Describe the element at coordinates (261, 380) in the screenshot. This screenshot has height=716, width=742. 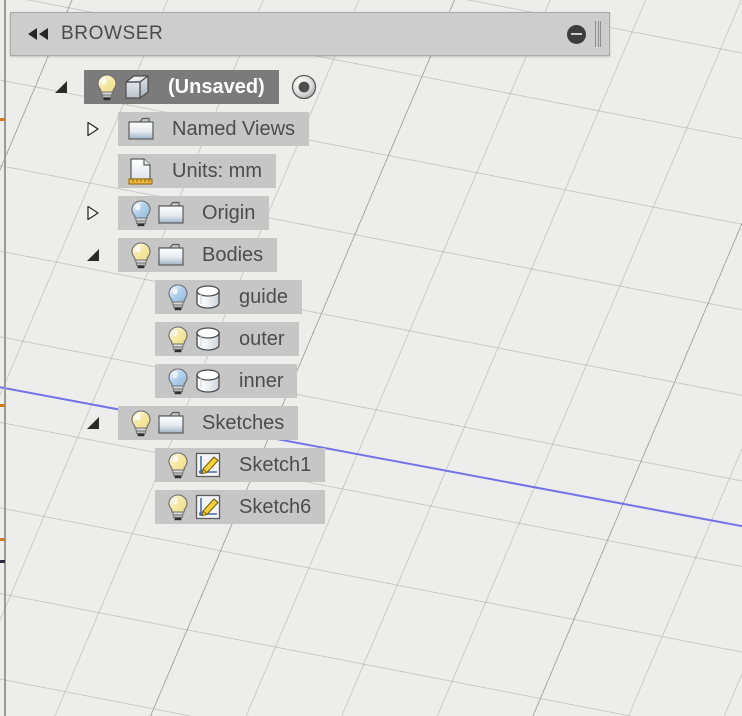
I see `tree-row-label: inner` at that location.